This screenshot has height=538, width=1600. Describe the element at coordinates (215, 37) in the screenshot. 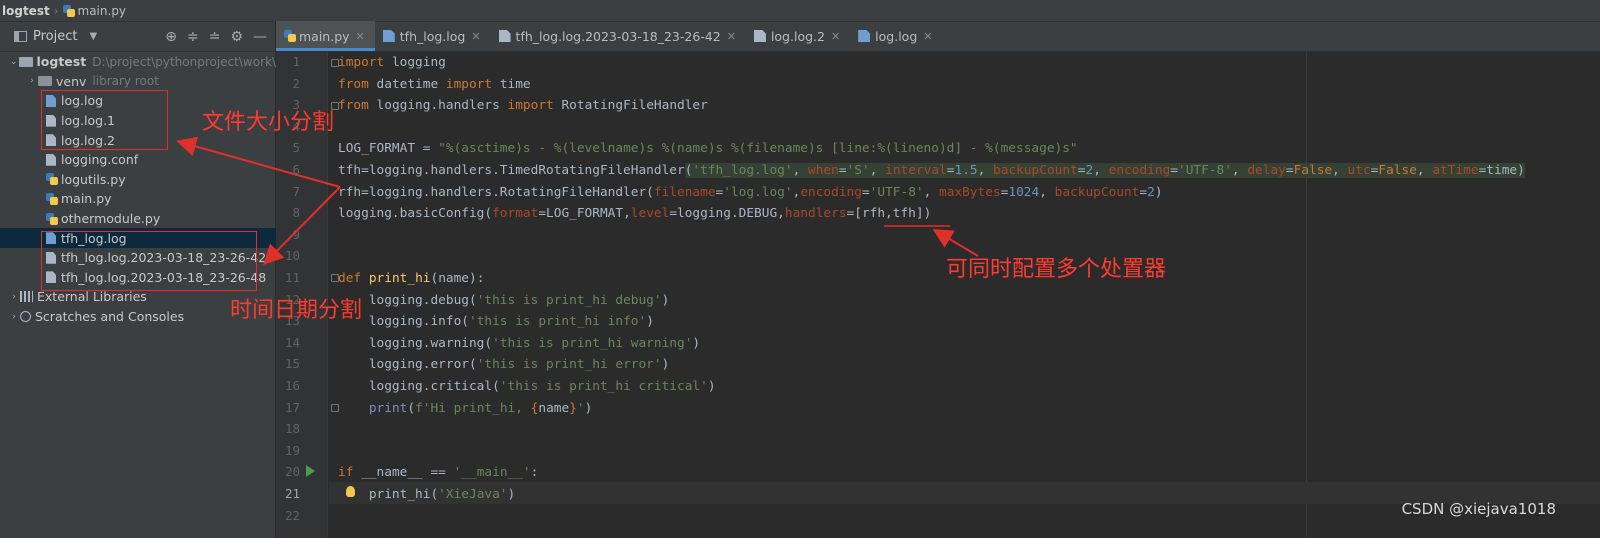

I see `collapse-all-icon: ≐` at that location.